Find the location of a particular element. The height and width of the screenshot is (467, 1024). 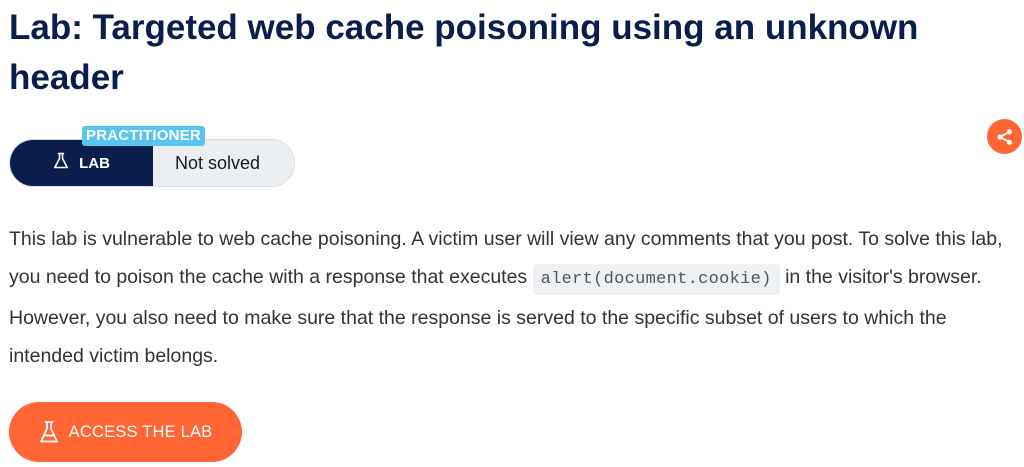

share-icon is located at coordinates (1005, 137).